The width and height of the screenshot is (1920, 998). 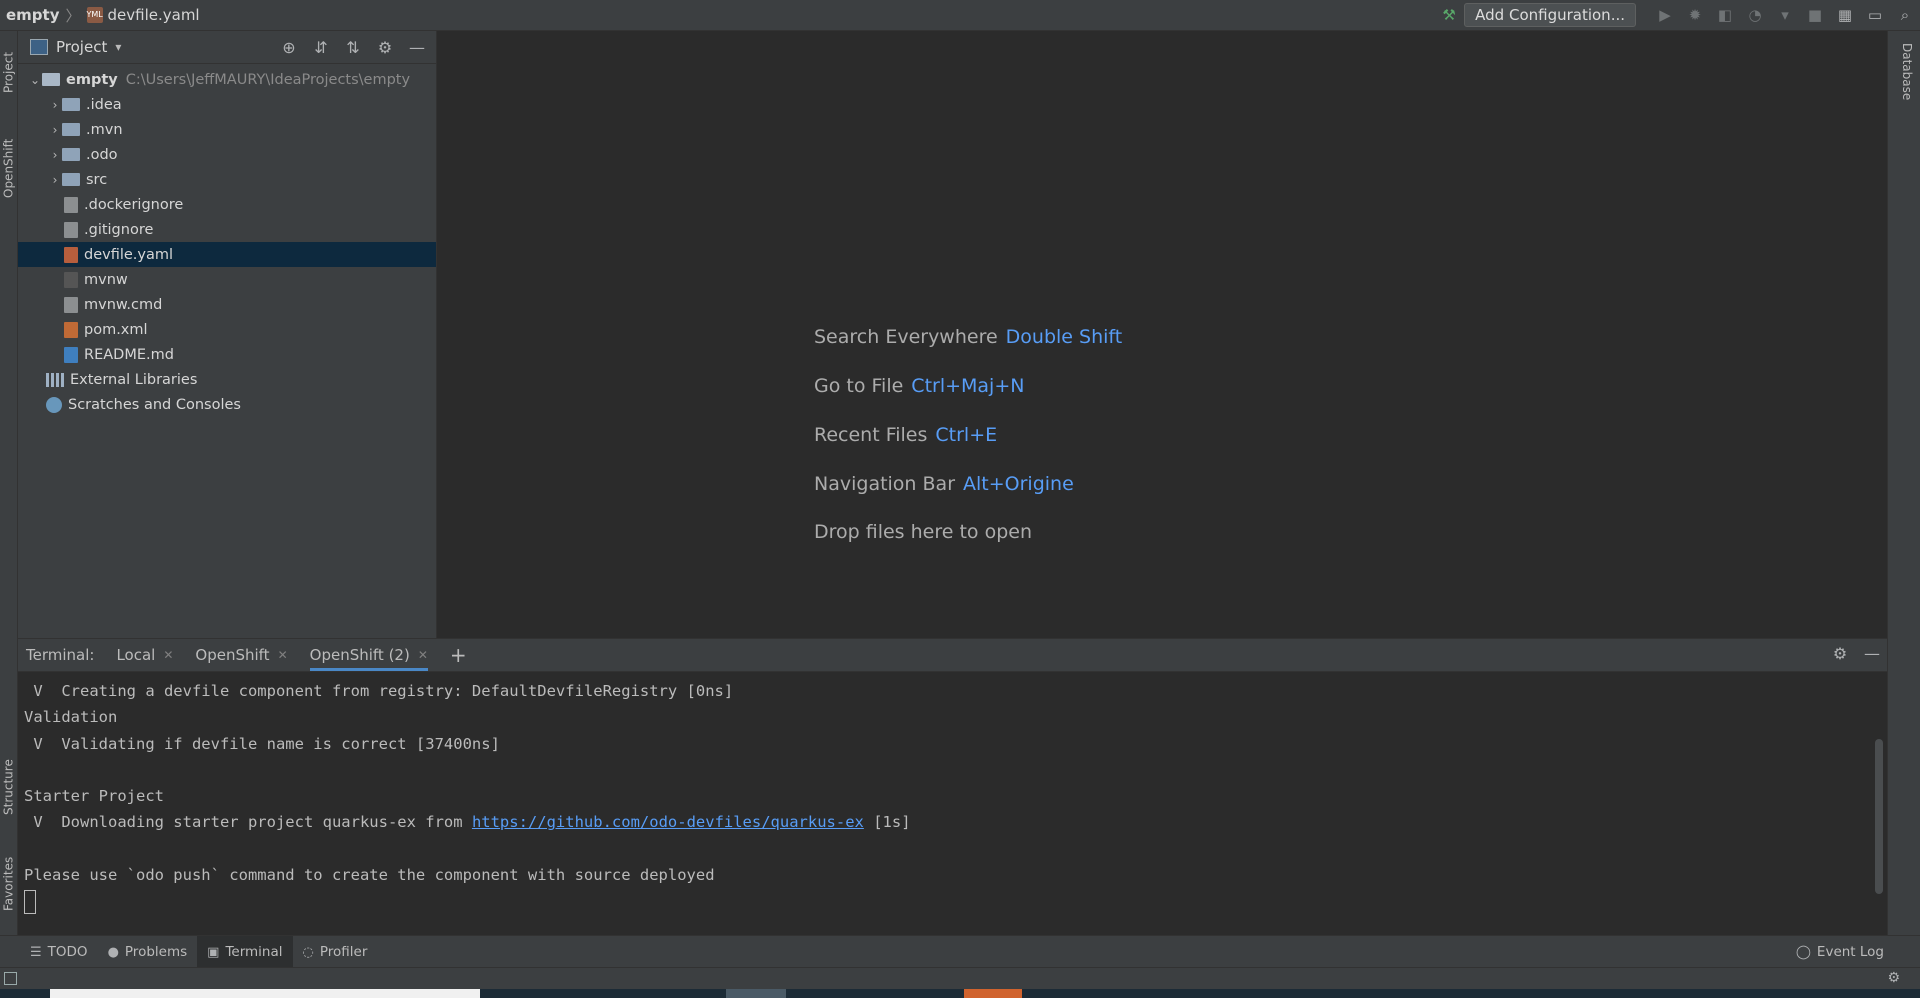 I want to click on tree-item: README.md, so click(x=227, y=354).